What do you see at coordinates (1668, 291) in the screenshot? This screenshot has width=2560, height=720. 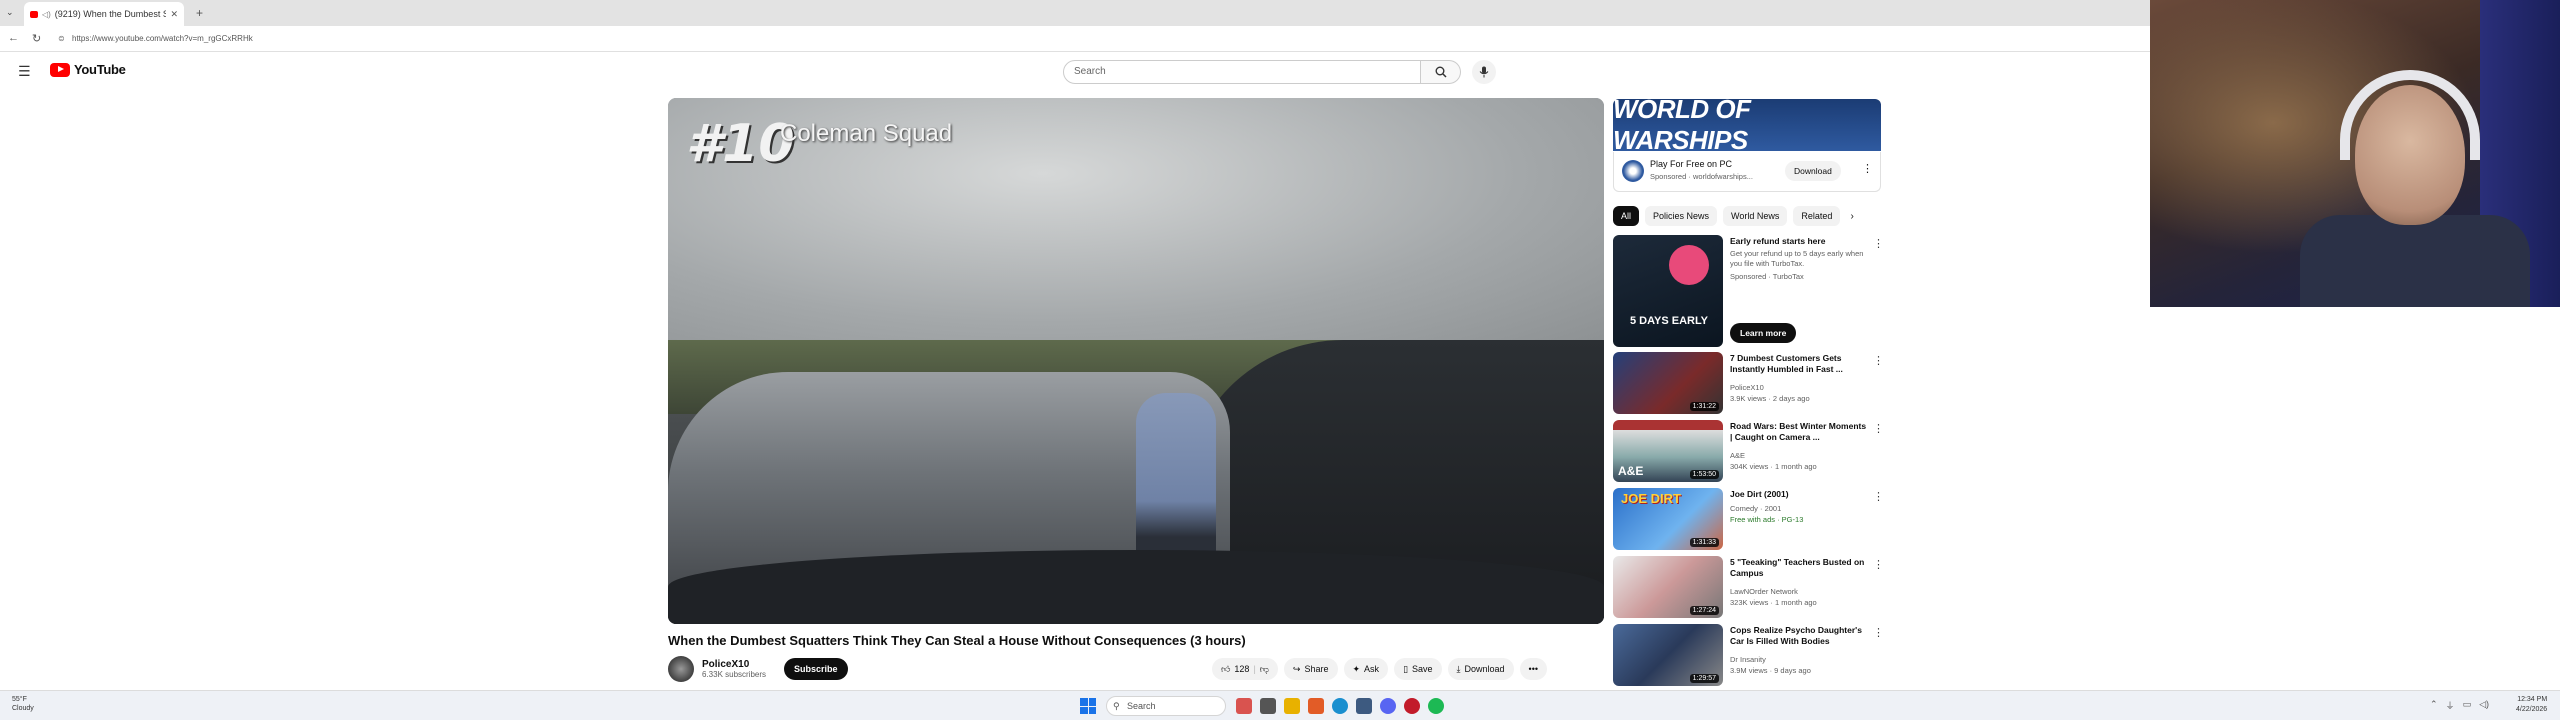 I see `sponsored-thumbnail: 5 DAYS EARLY` at bounding box center [1668, 291].